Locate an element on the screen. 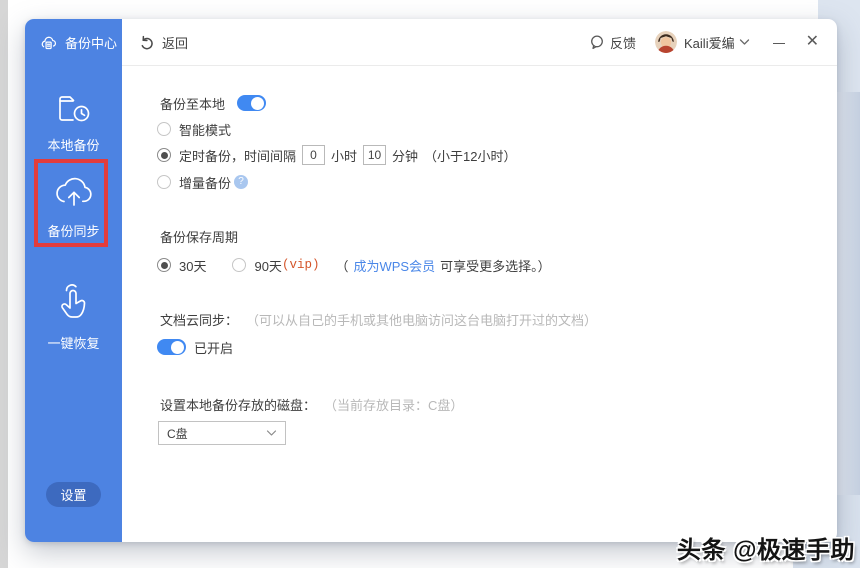 This screenshot has width=860, height=568. mode-timed-row: 定时备份，时间间隔 小时 分钟 （小于12小时） is located at coordinates (337, 155).